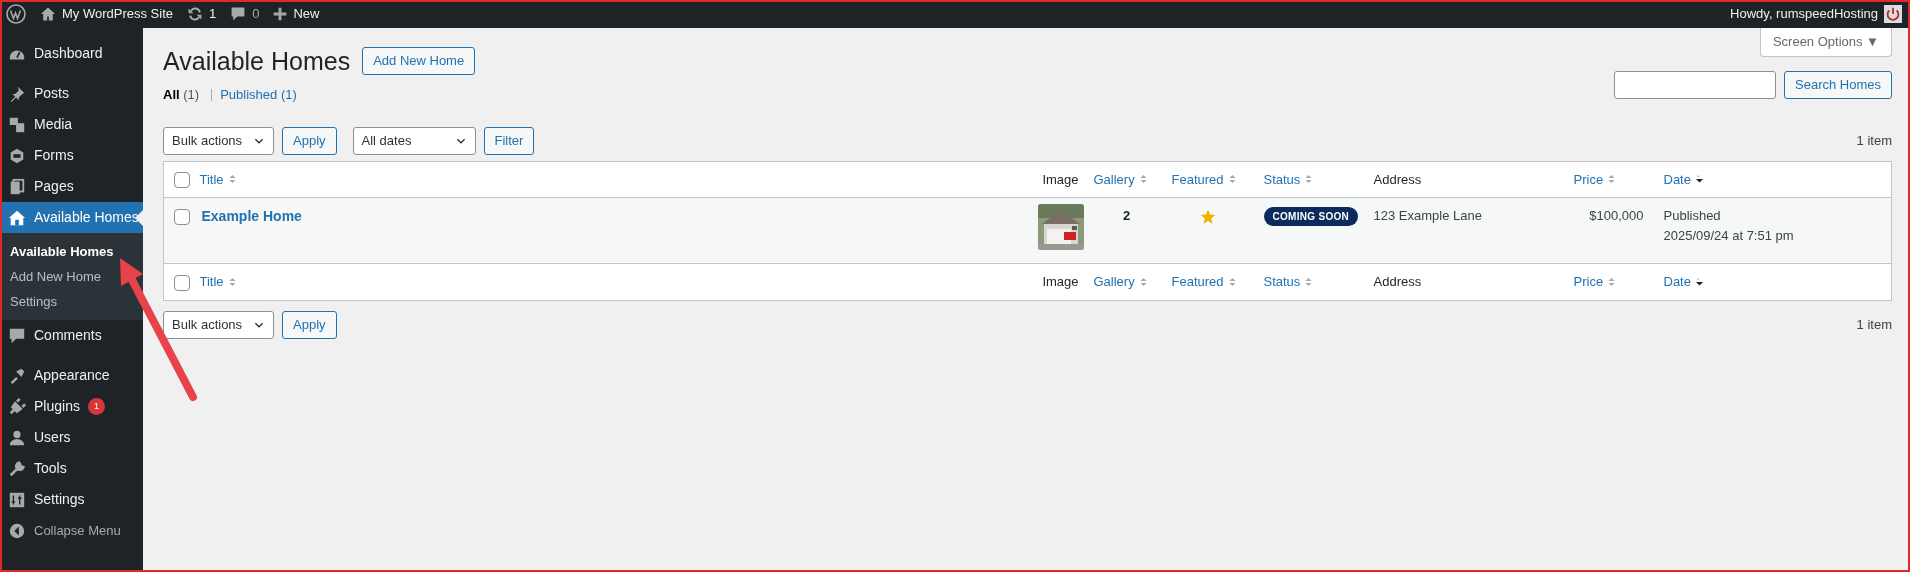 This screenshot has height=572, width=1910. What do you see at coordinates (71, 437) in the screenshot?
I see `sidebar-item: Users` at bounding box center [71, 437].